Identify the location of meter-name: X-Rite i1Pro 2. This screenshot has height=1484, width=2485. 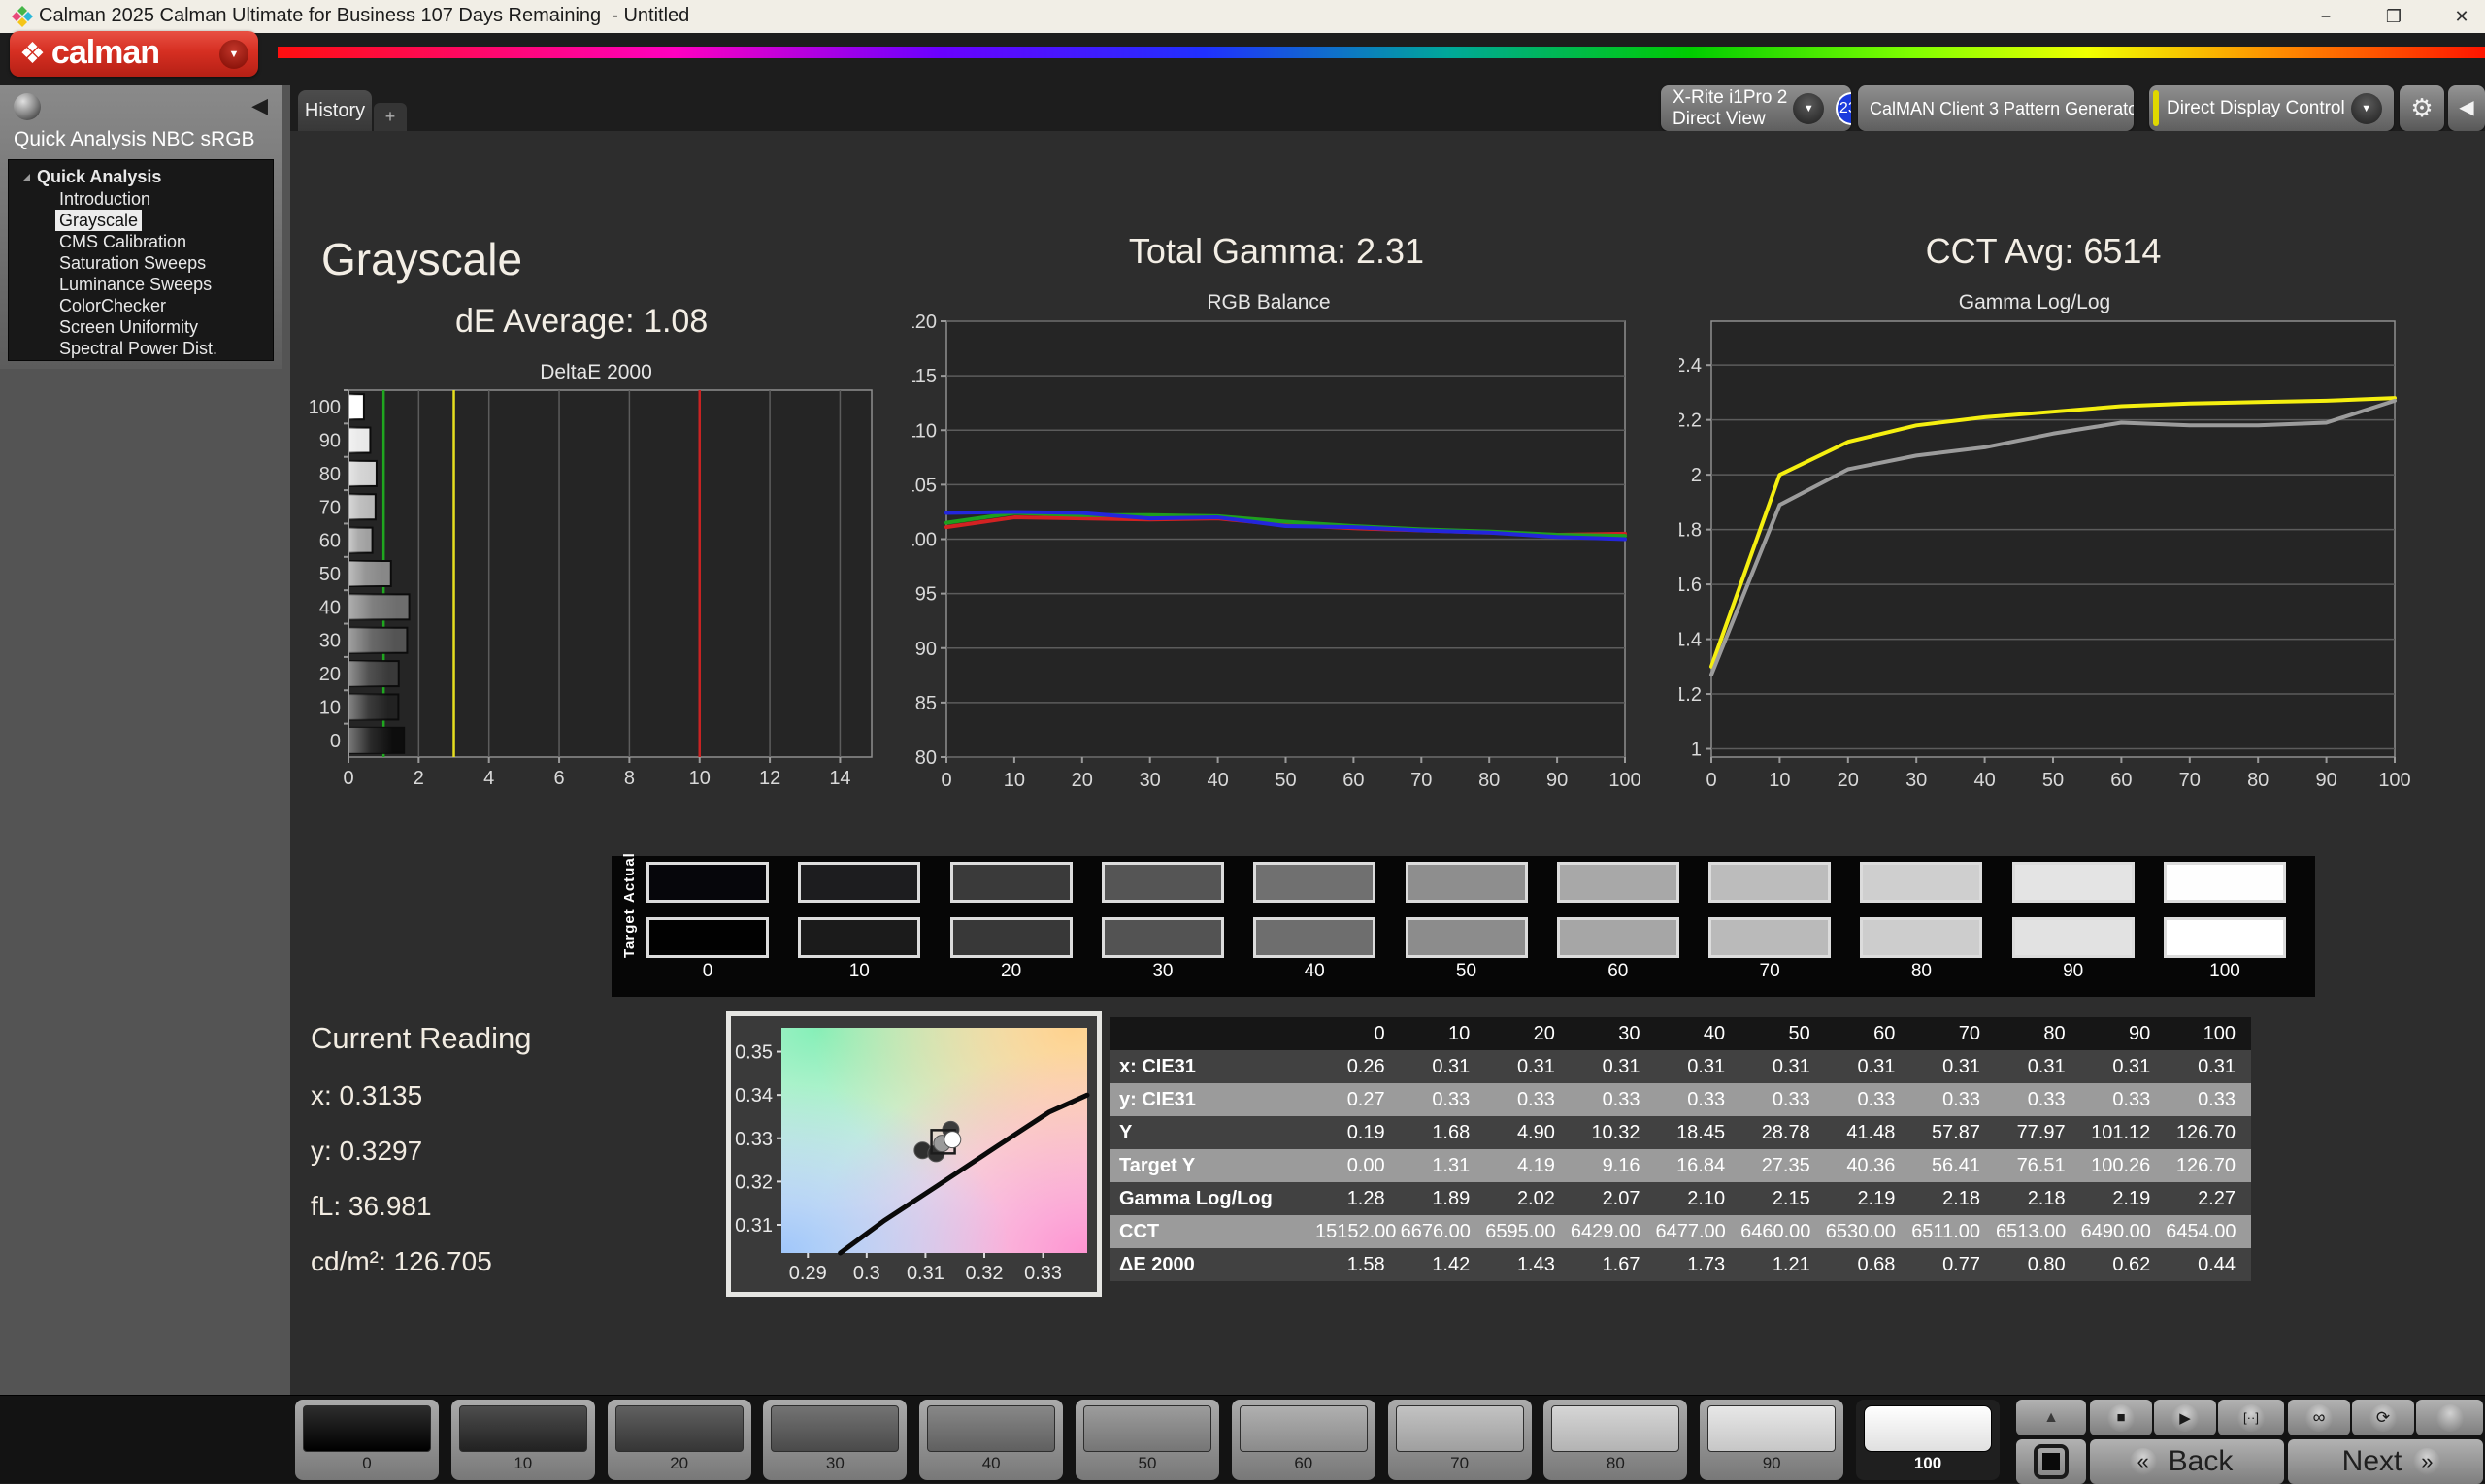
(1730, 97).